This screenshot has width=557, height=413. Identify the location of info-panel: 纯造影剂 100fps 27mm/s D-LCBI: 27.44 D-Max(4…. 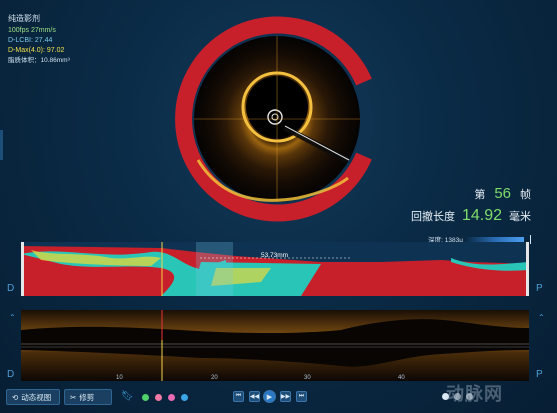
(39, 40).